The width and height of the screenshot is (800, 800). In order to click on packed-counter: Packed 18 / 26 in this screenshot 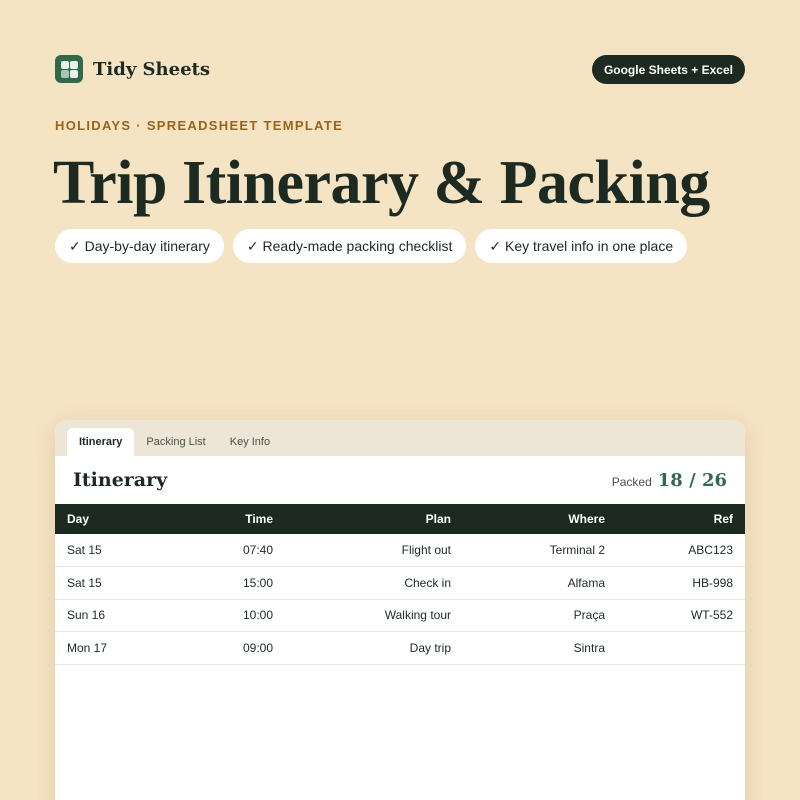, I will do `click(669, 480)`.